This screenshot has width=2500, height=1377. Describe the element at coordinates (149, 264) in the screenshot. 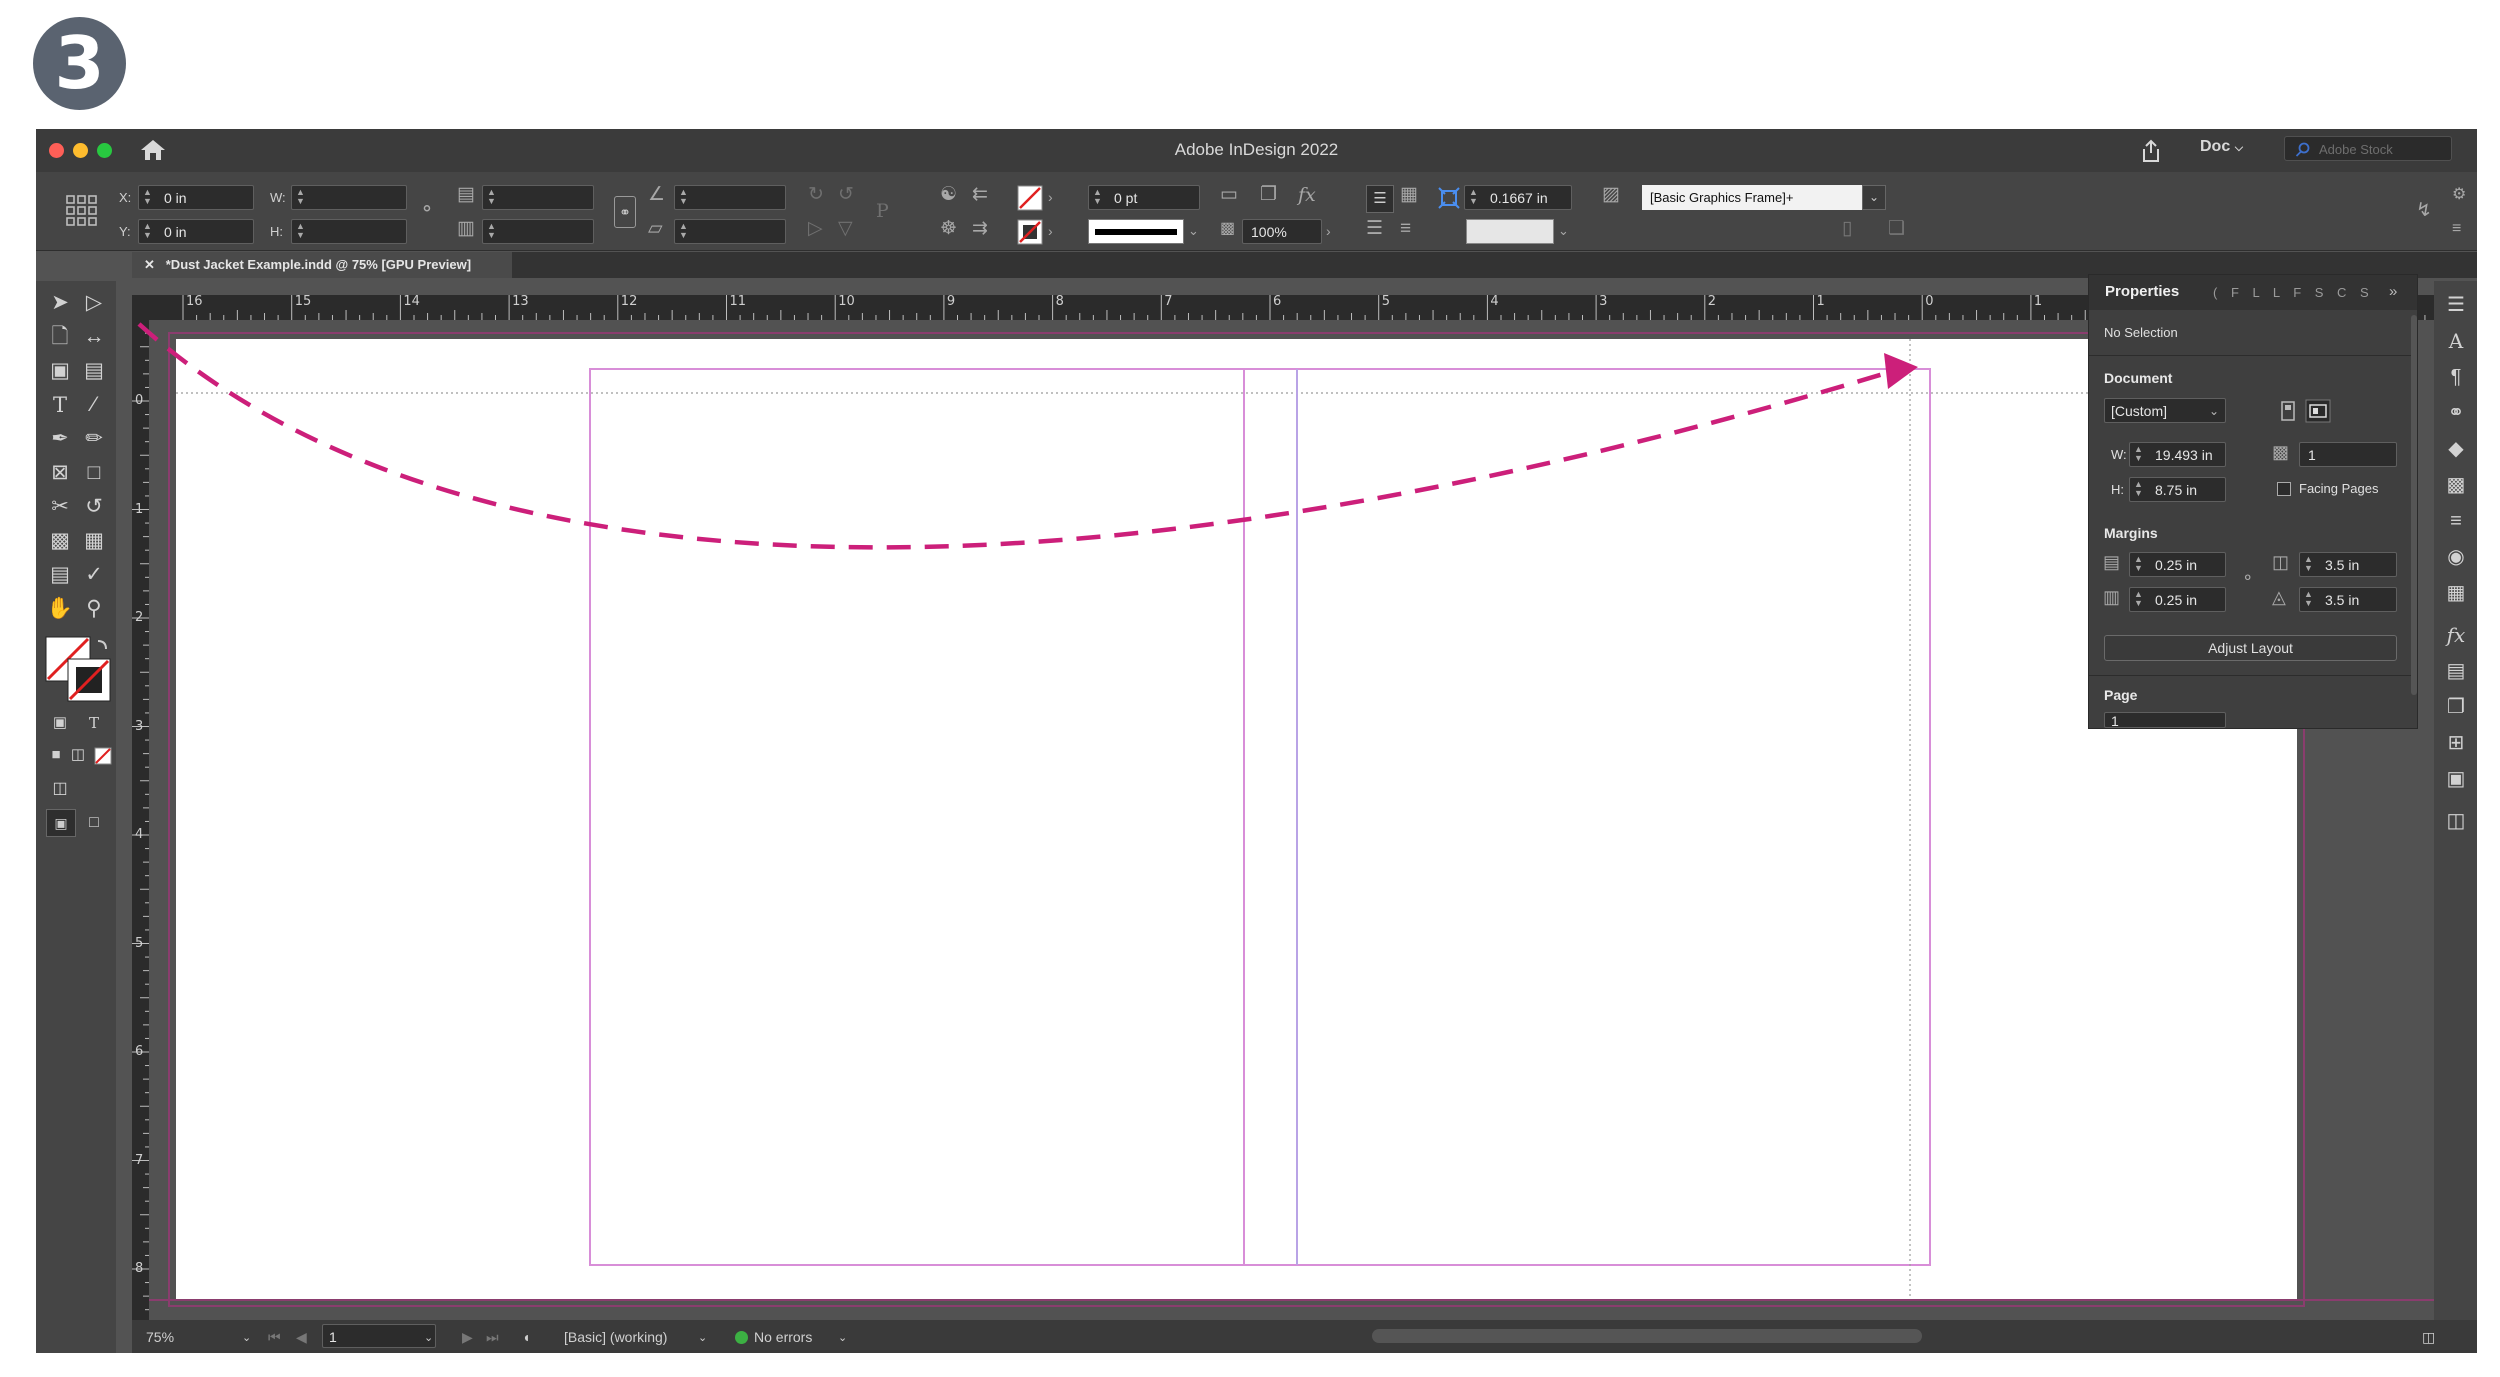

I see `close-icon: ✕` at that location.